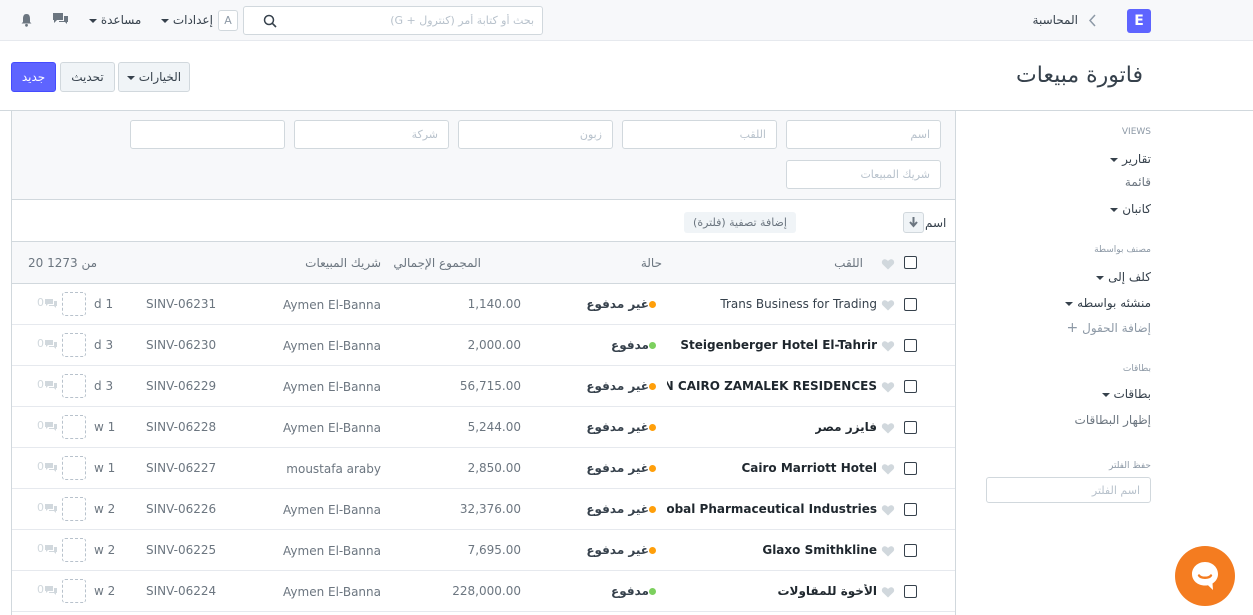 The width and height of the screenshot is (1253, 615). I want to click on customer-filter-input, so click(535, 134).